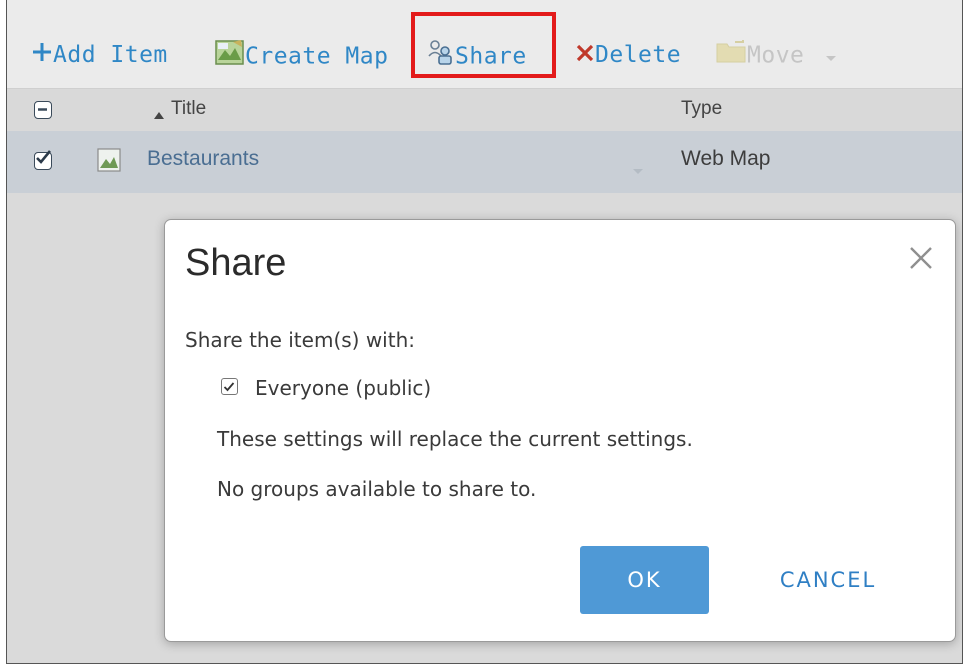 The height and width of the screenshot is (666, 965). Describe the element at coordinates (921, 258) in the screenshot. I see `close-icon` at that location.